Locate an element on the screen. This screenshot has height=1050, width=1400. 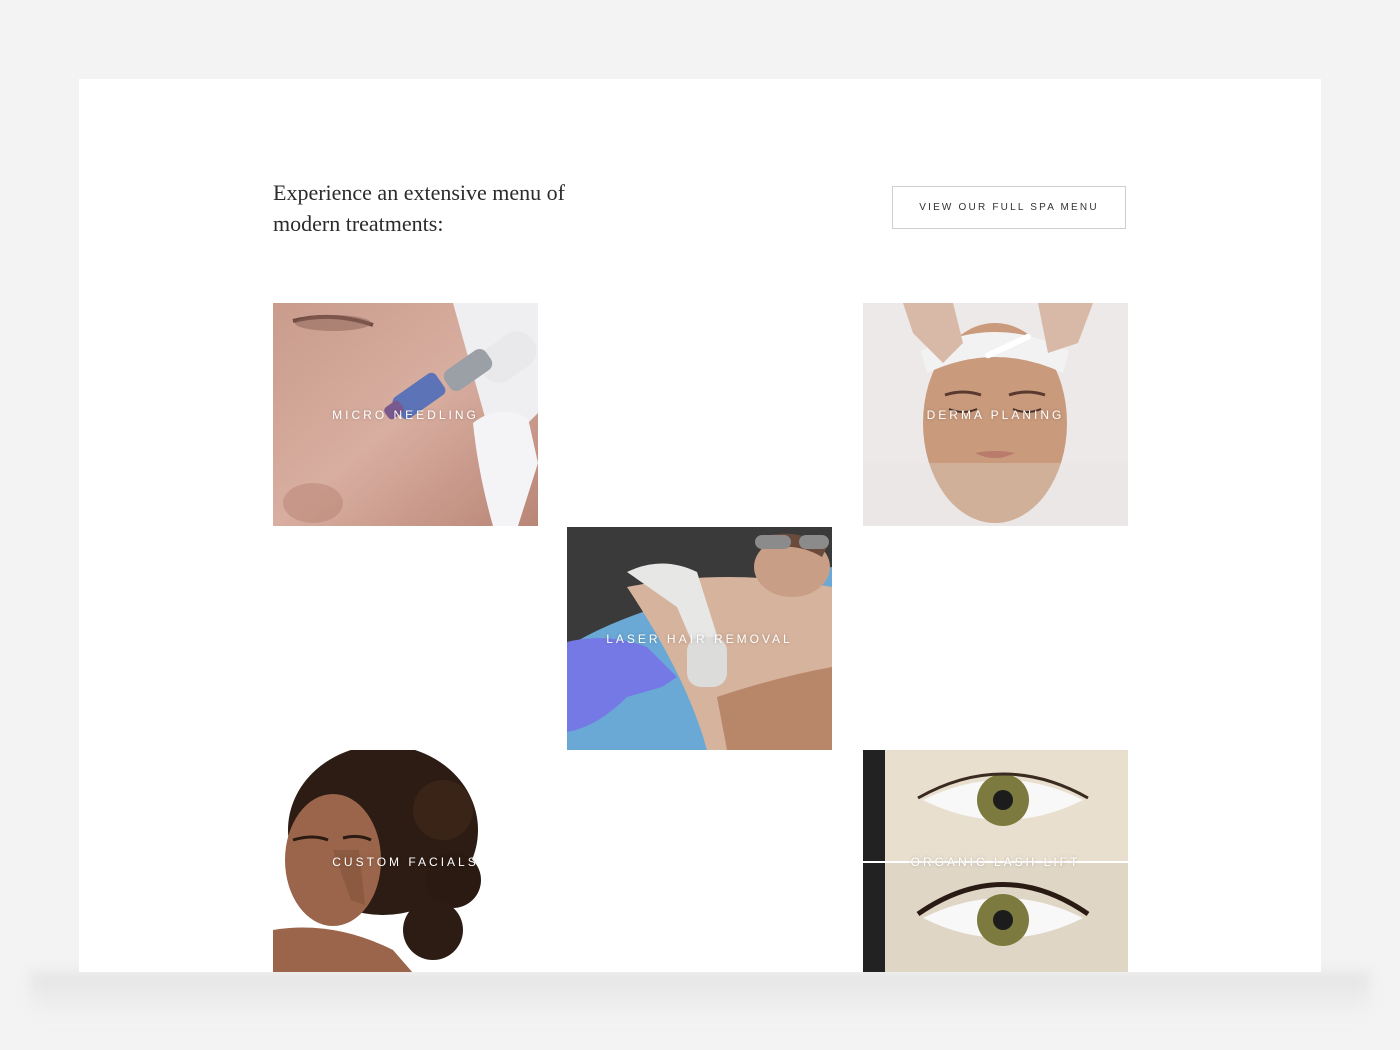
card-shadow is located at coordinates (700, 996).